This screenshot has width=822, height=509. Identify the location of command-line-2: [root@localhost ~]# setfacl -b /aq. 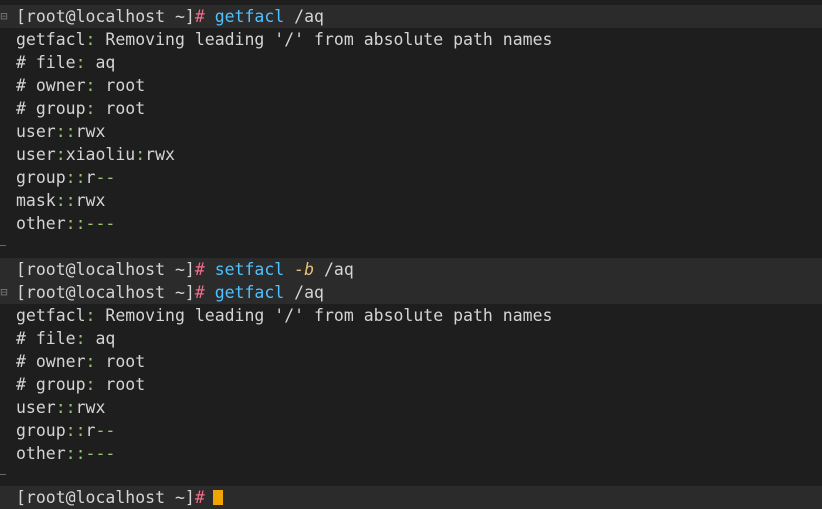
(419, 269).